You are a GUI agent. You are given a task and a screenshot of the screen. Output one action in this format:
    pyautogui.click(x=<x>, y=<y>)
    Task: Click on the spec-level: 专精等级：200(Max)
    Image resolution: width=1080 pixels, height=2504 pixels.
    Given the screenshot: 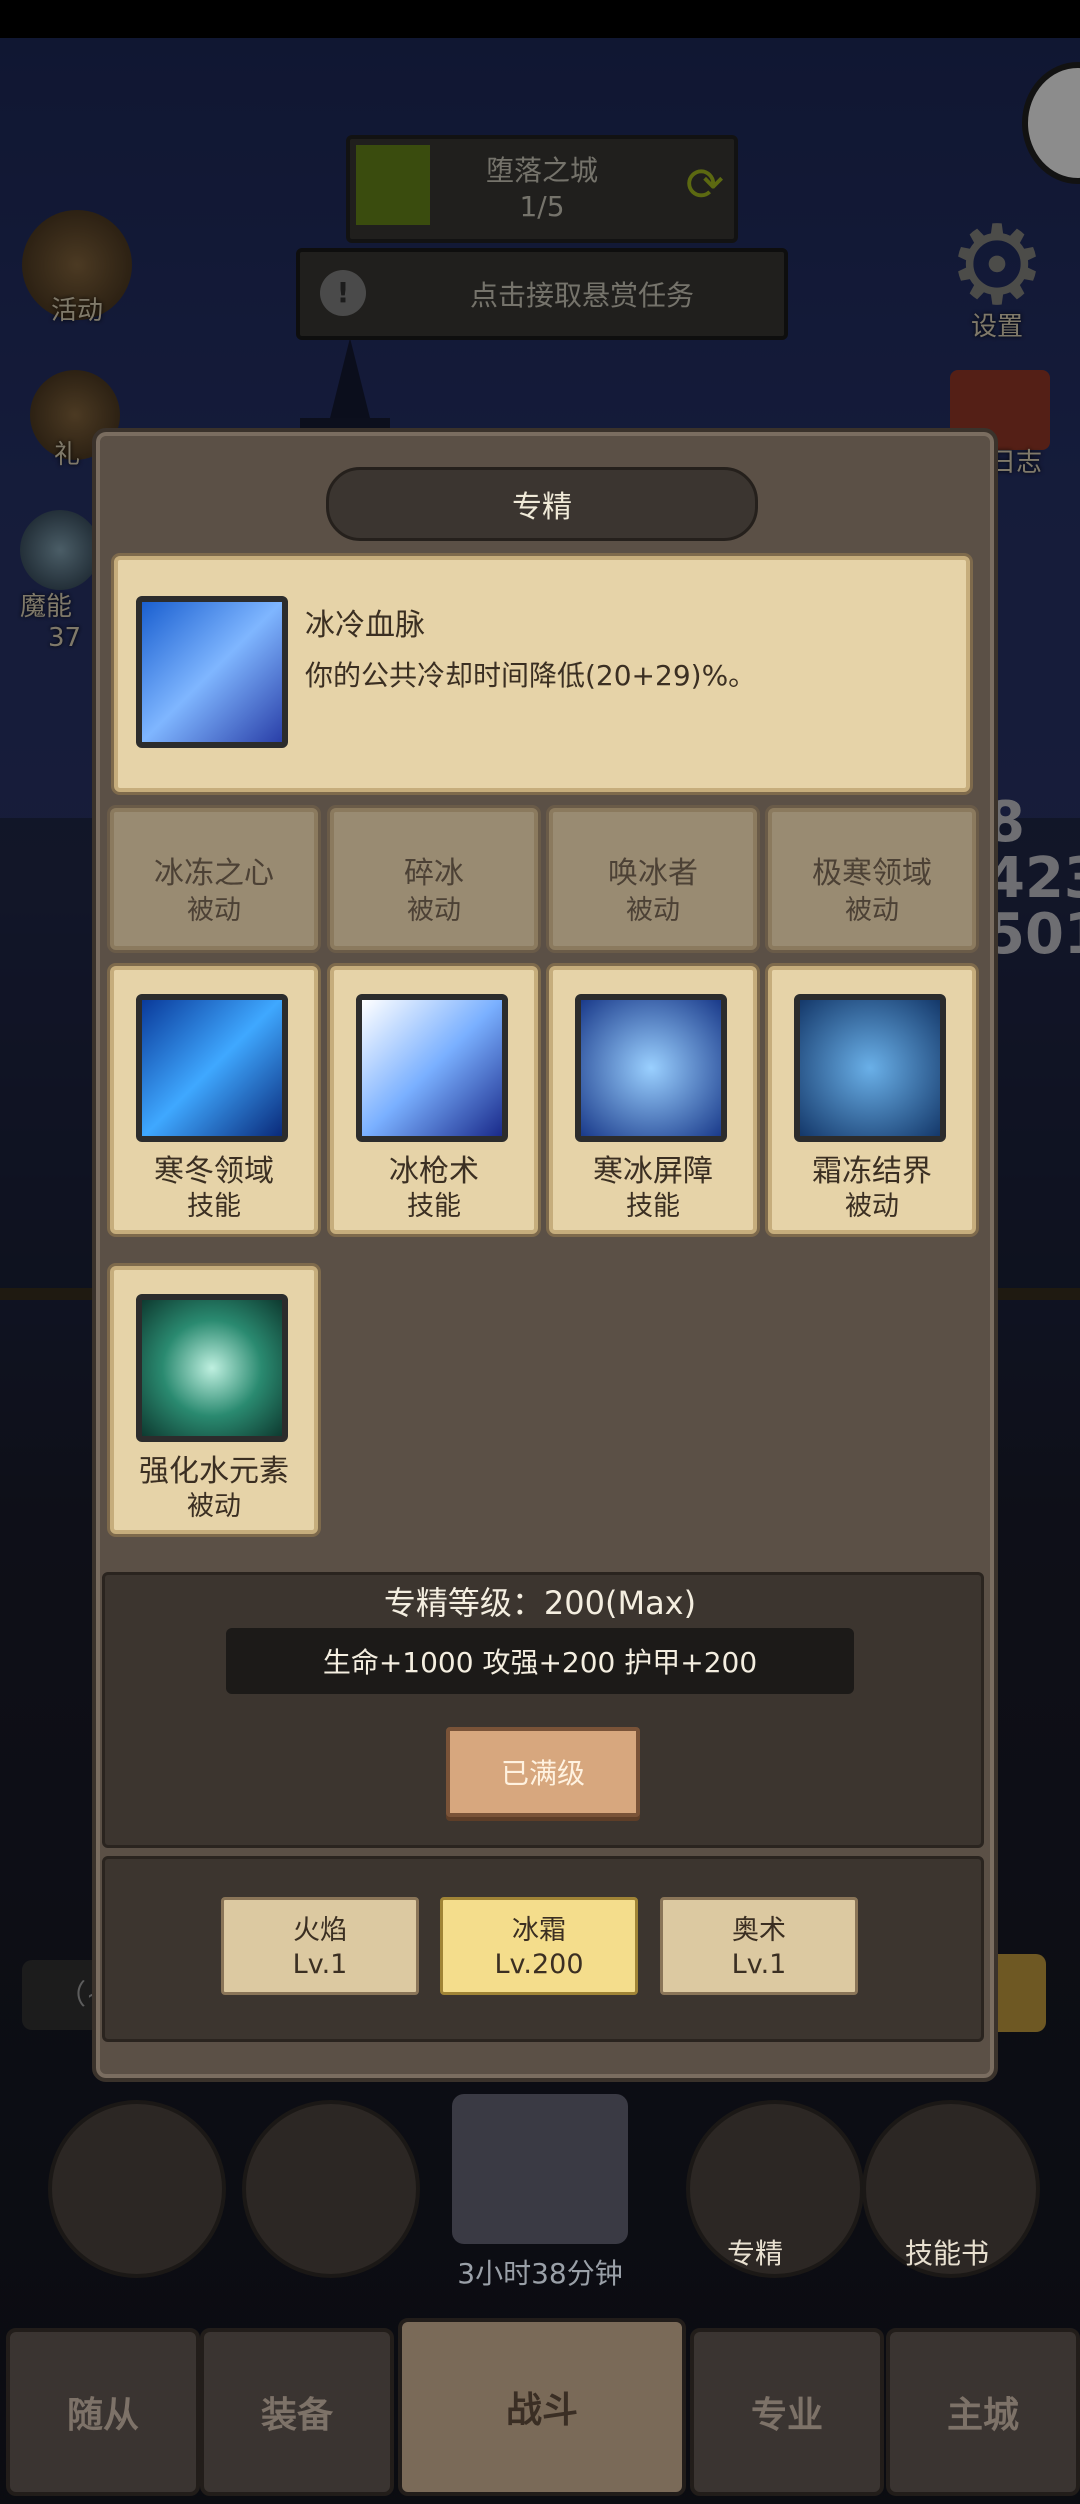 What is the action you would take?
    pyautogui.click(x=540, y=1603)
    